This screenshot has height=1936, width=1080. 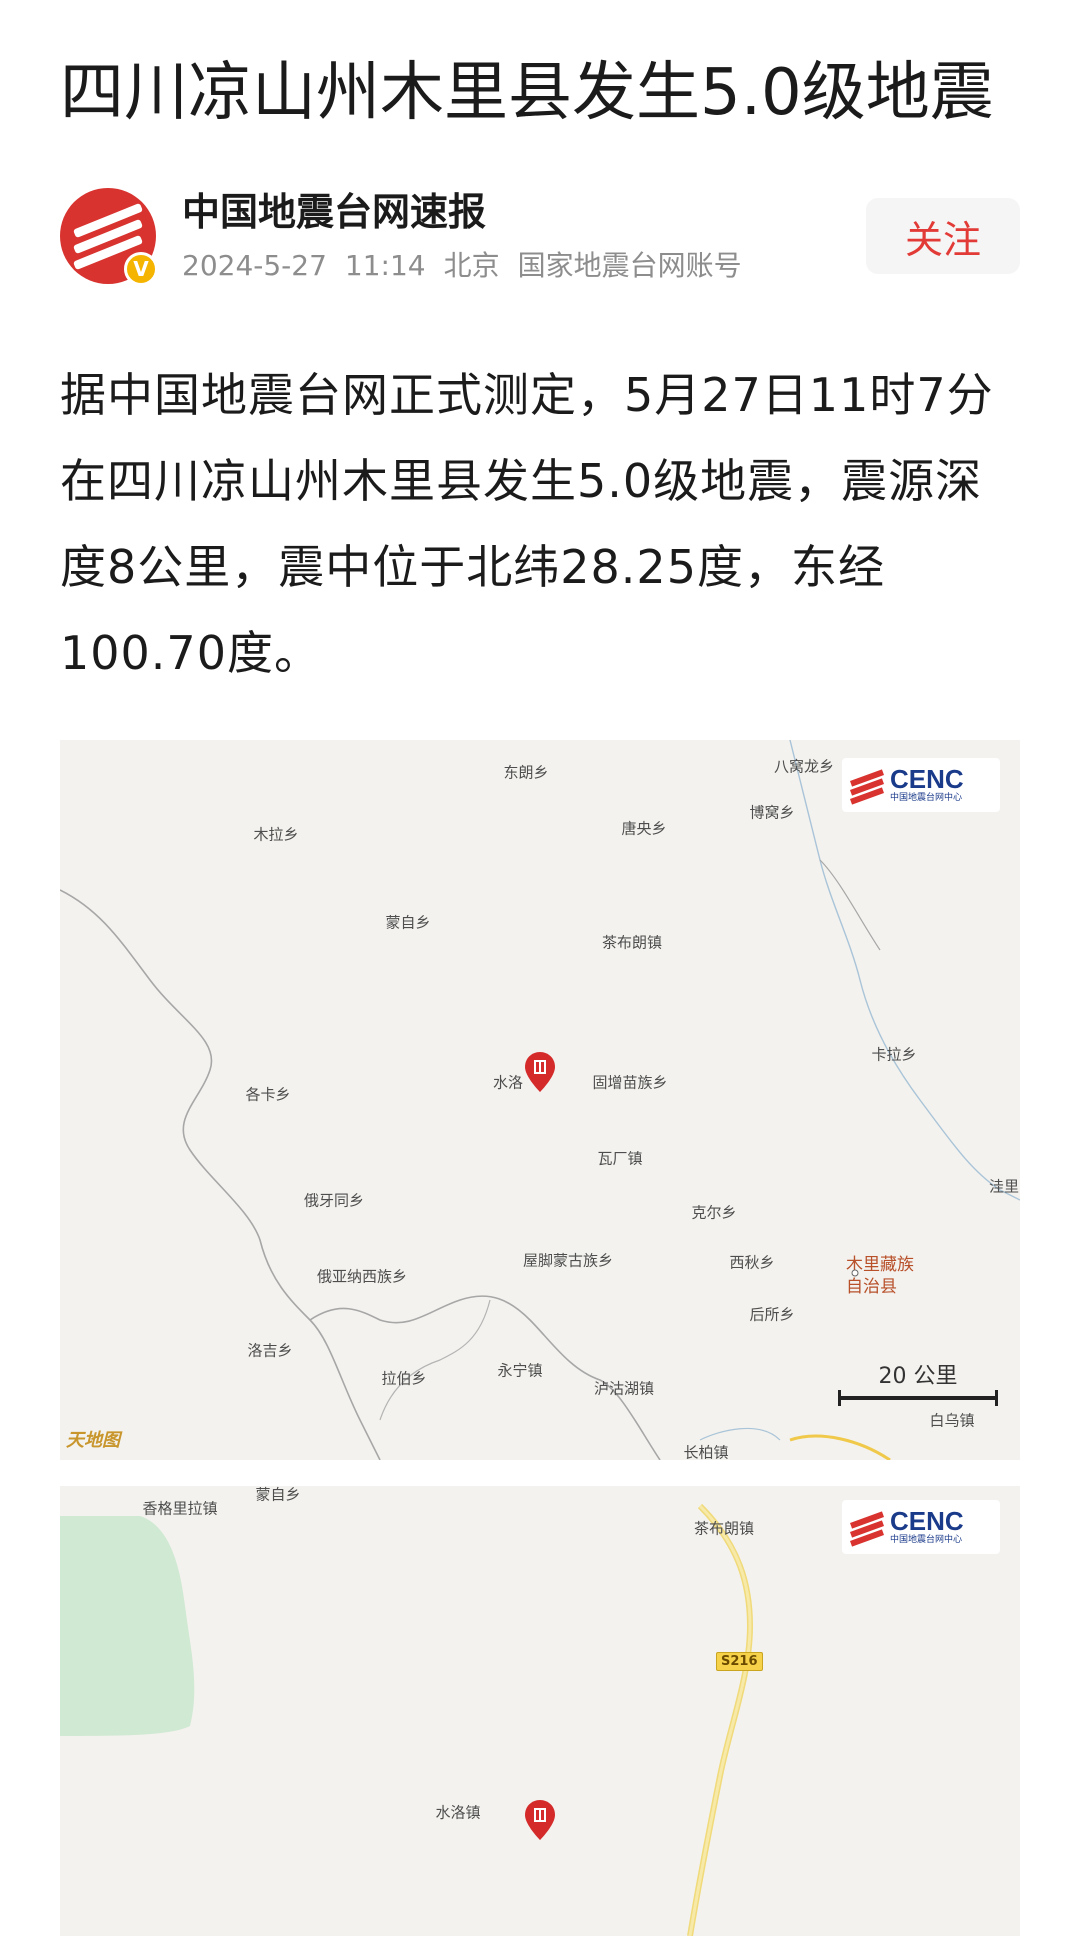 What do you see at coordinates (871, 1287) in the screenshot?
I see `county-label-line2: 自治县` at bounding box center [871, 1287].